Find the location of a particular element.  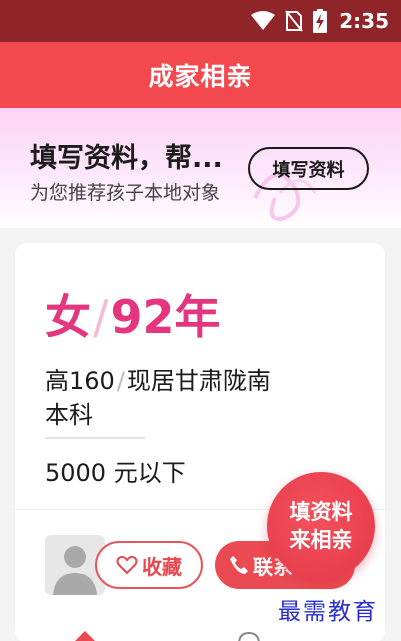

profile-height: 高160 is located at coordinates (80, 381).